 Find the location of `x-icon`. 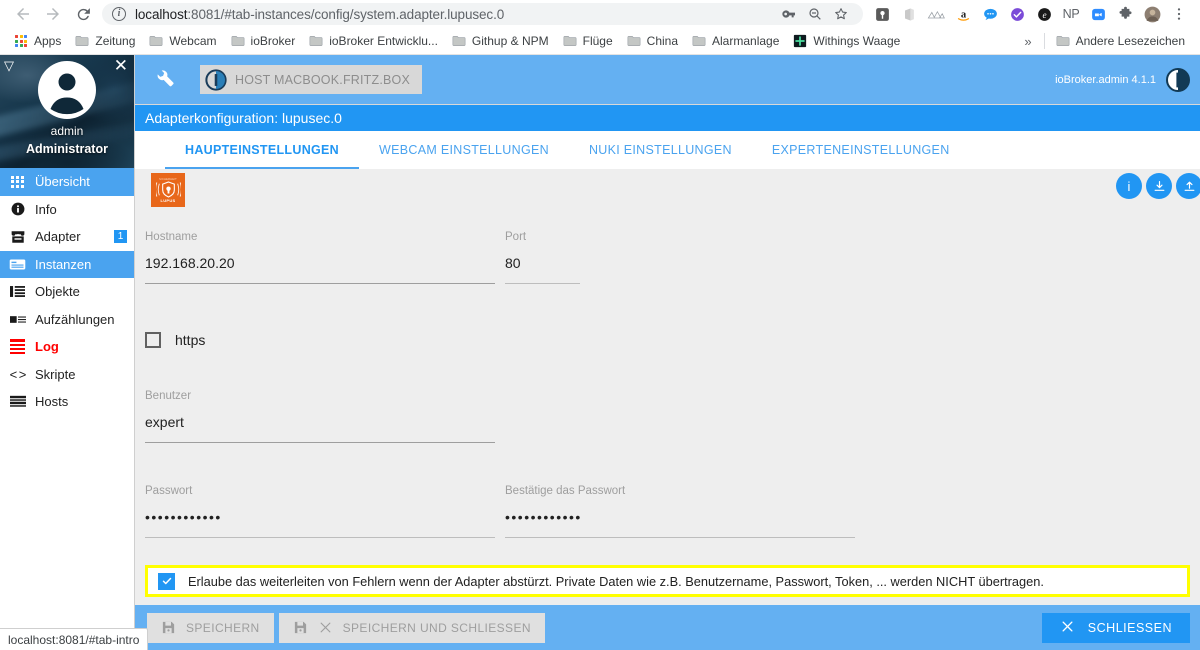

x-icon is located at coordinates (1067, 628).